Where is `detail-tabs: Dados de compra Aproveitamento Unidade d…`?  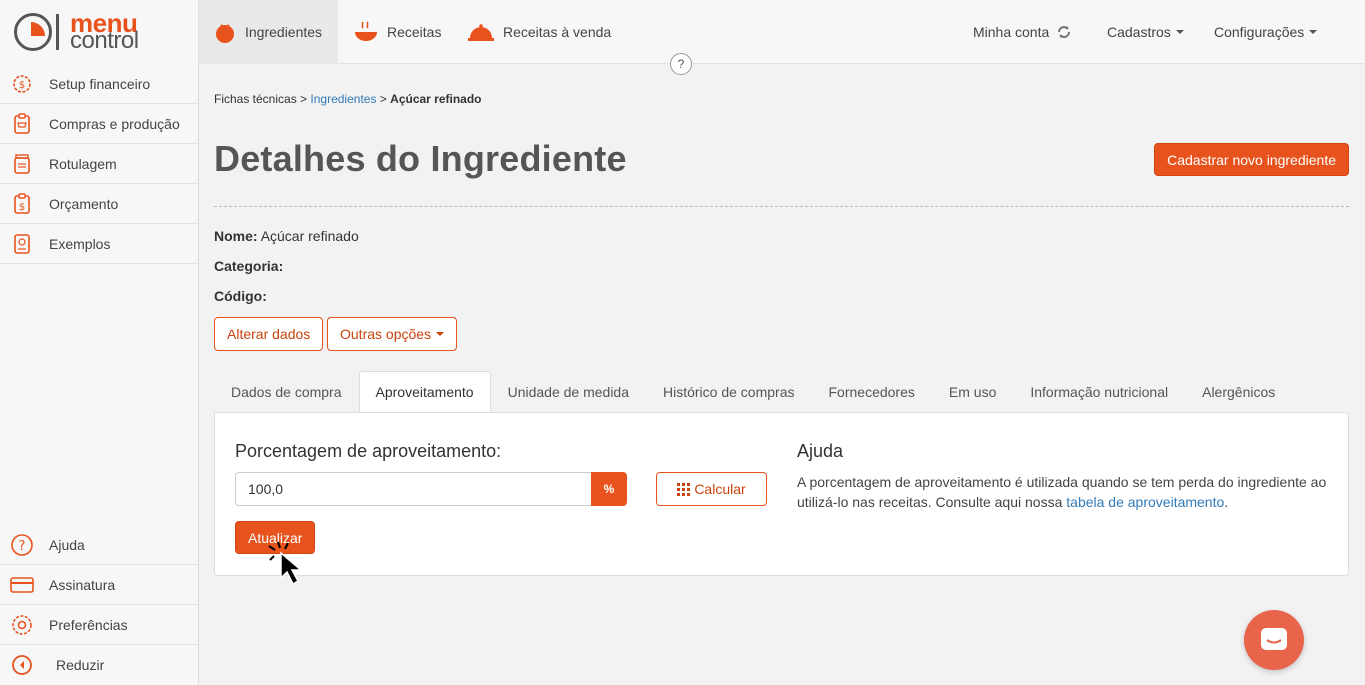 detail-tabs: Dados de compra Aproveitamento Unidade d… is located at coordinates (753, 392).